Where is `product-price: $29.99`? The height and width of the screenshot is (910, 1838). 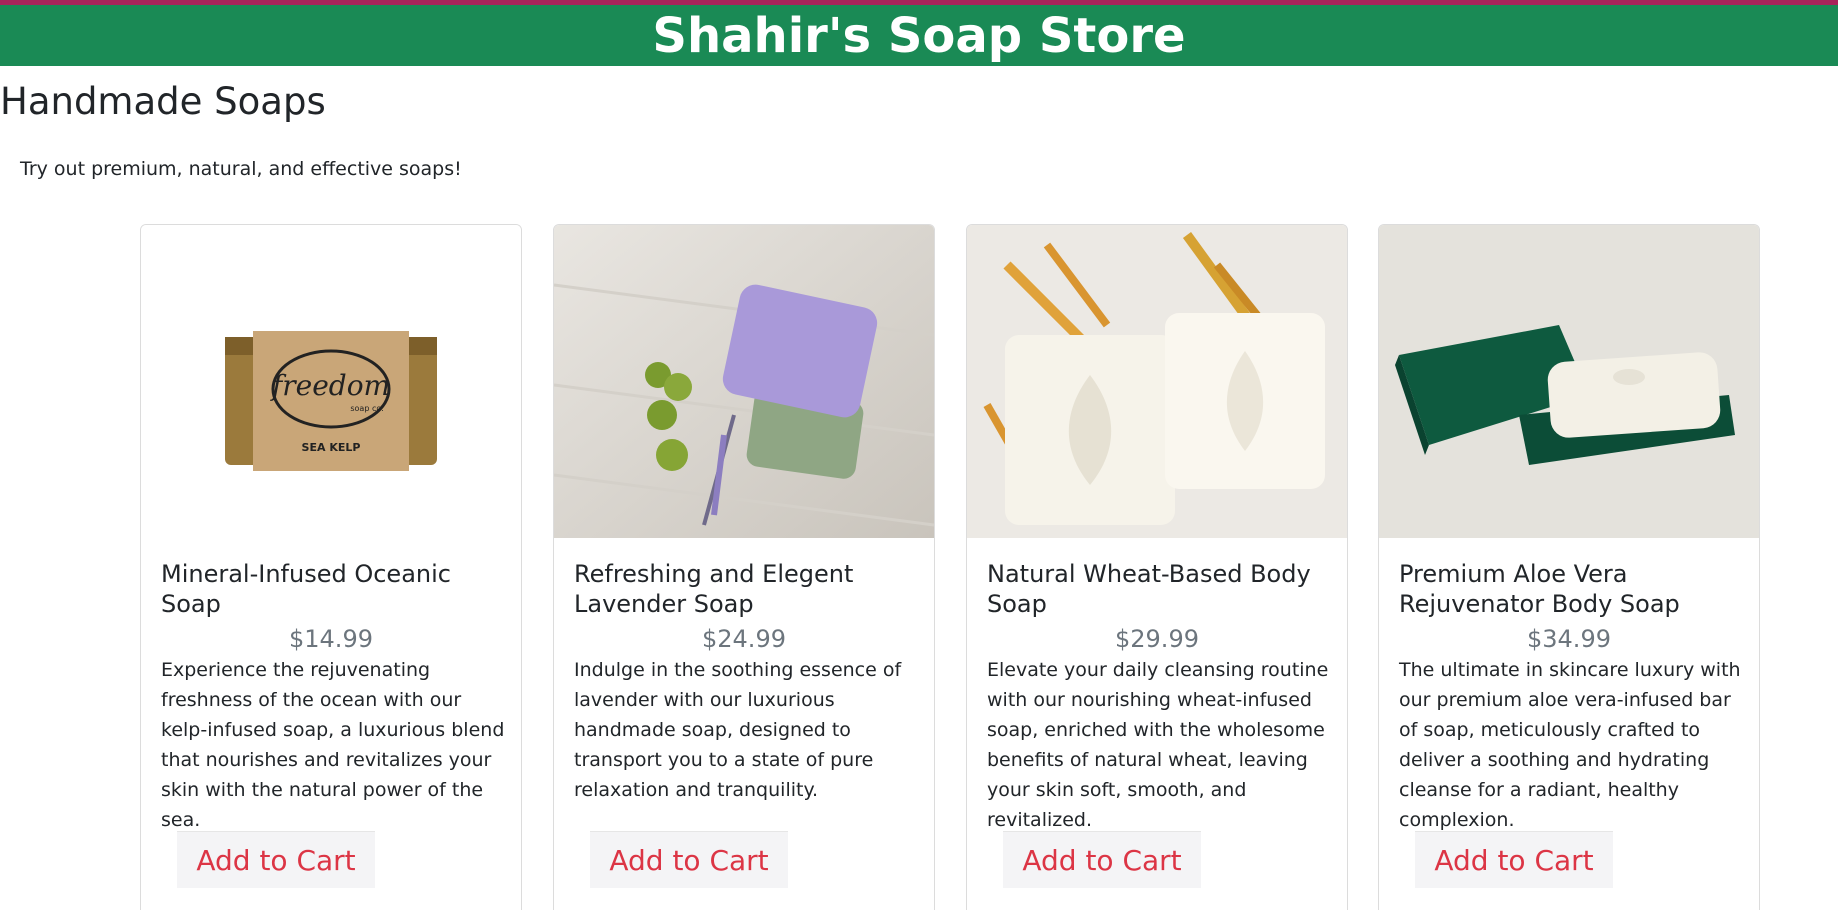 product-price: $29.99 is located at coordinates (1157, 639).